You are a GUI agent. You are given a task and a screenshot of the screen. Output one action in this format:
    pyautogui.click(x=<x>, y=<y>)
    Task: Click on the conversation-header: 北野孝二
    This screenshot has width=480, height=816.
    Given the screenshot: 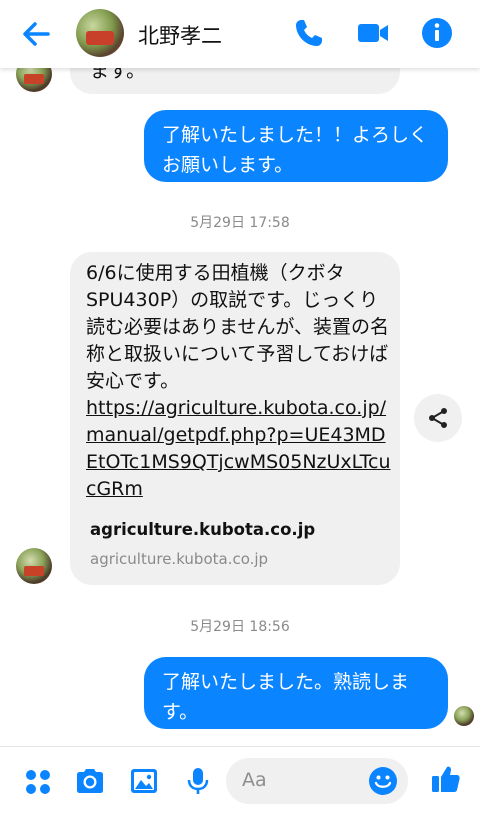 What is the action you would take?
    pyautogui.click(x=240, y=34)
    